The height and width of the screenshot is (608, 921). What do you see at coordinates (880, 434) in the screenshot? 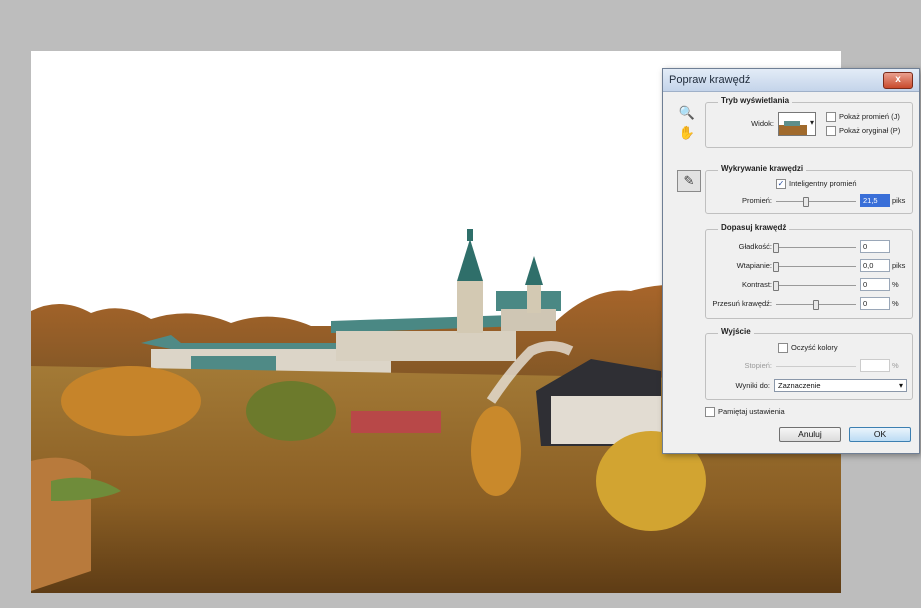
I see `ok-button: OK` at bounding box center [880, 434].